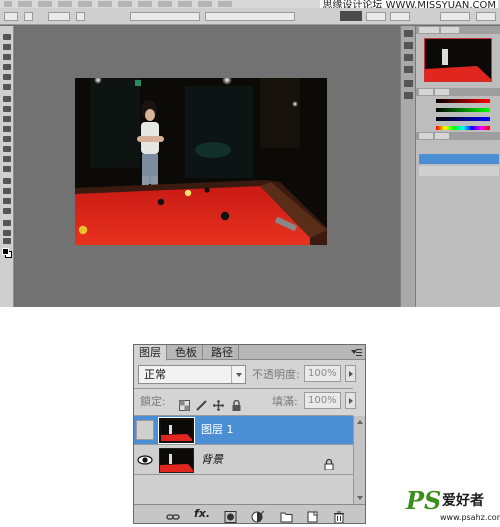 Image resolution: width=500 pixels, height=527 pixels. Describe the element at coordinates (452, 507) in the screenshot. I see `site-watermark: PS 爱好者 www.psahz.com` at that location.